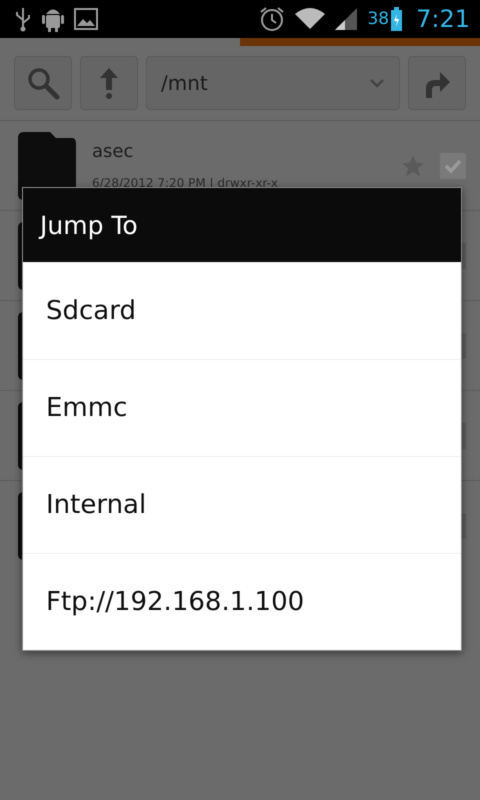 The width and height of the screenshot is (480, 800). I want to click on battery-icon, so click(396, 19).